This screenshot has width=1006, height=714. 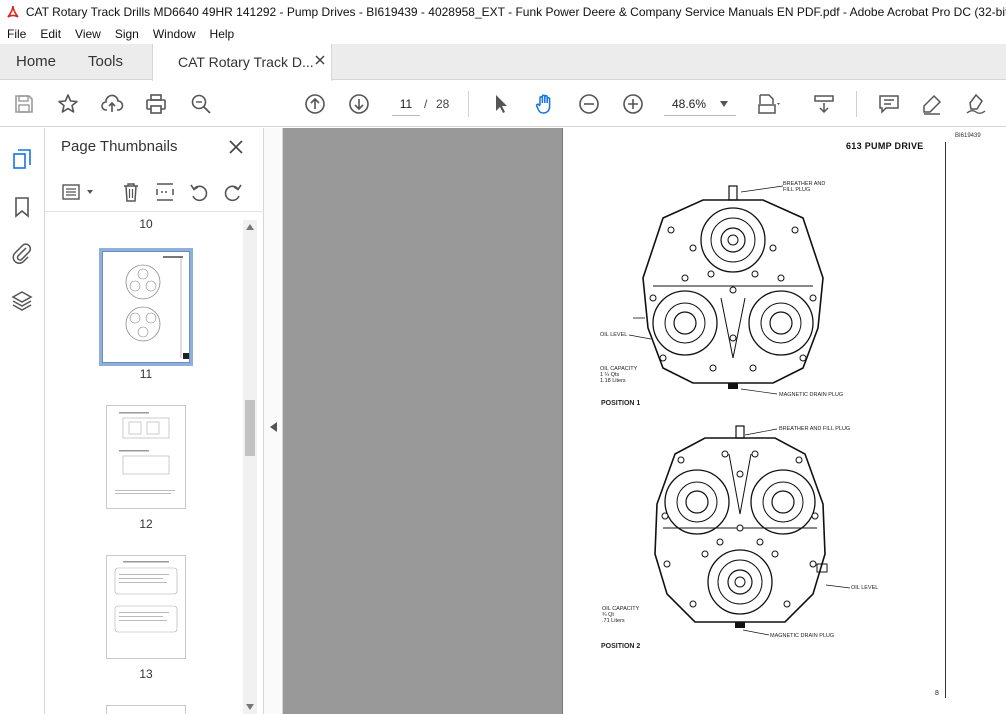 What do you see at coordinates (146, 524) in the screenshot?
I see `thumbnail-label-12: 12` at bounding box center [146, 524].